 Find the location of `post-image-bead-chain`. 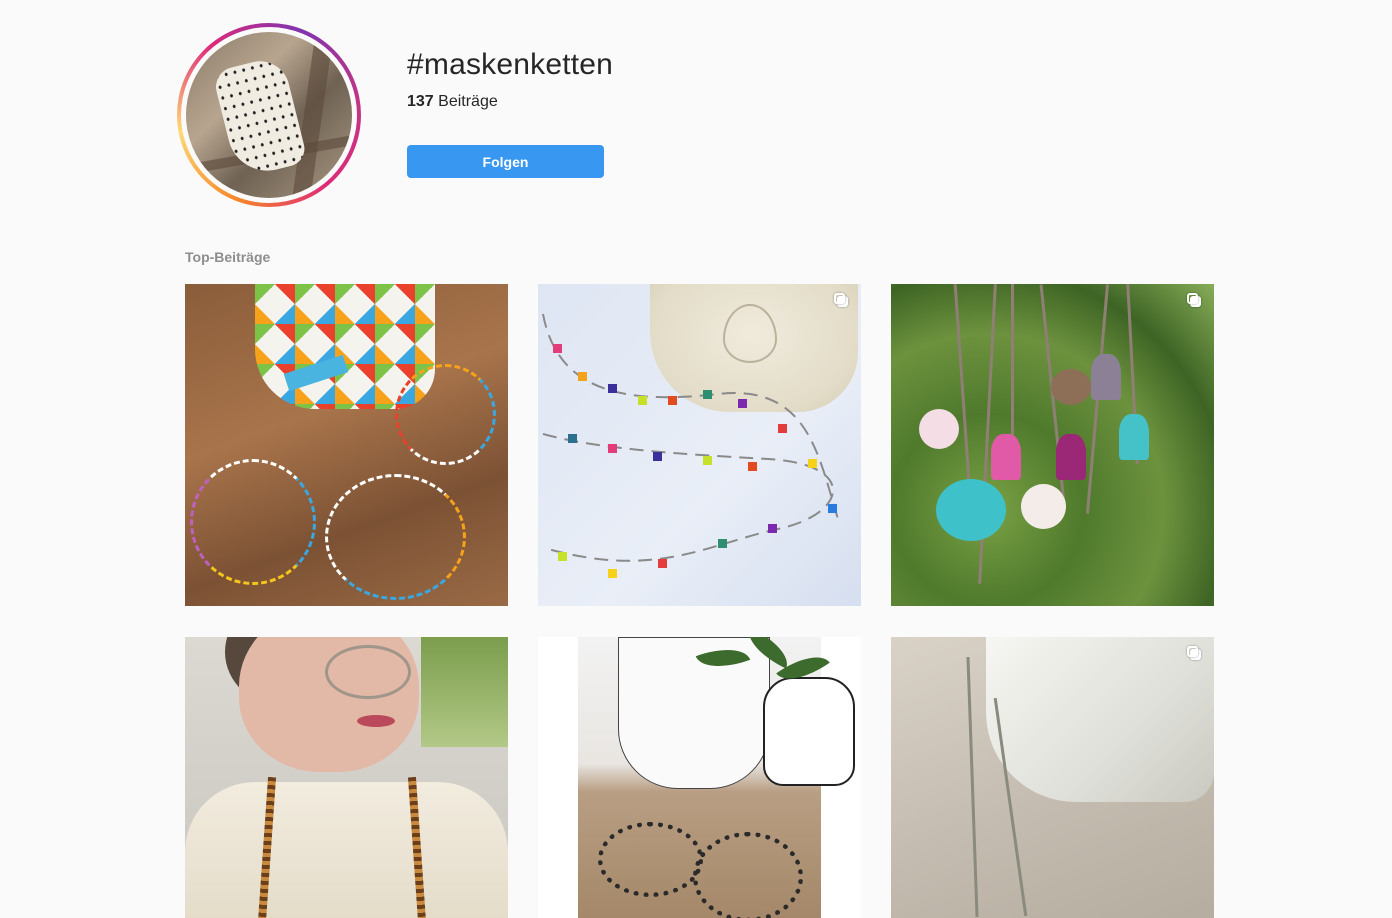

post-image-bead-chain is located at coordinates (690, 445).